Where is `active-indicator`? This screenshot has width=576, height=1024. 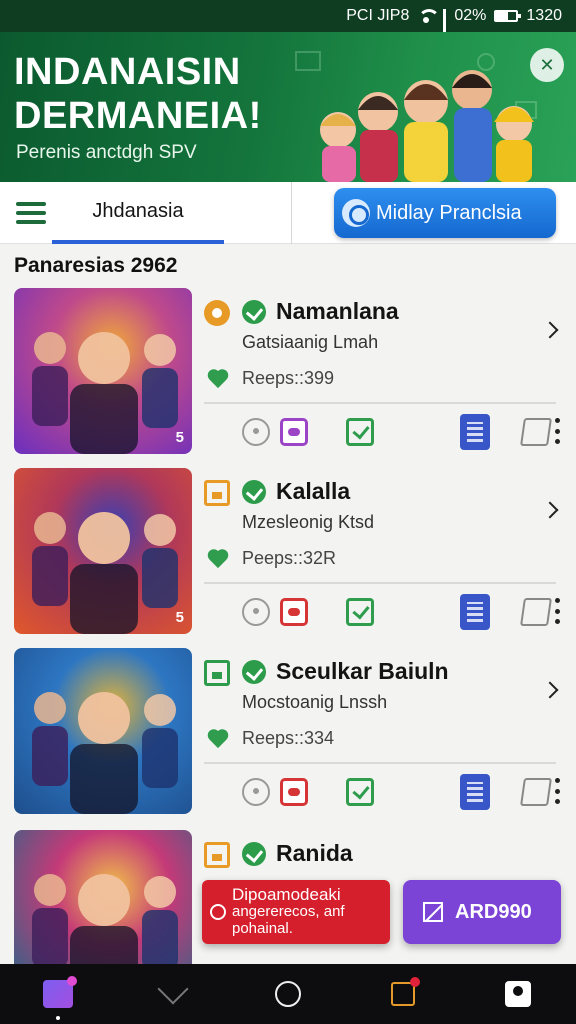
active-indicator is located at coordinates (57, 1018).